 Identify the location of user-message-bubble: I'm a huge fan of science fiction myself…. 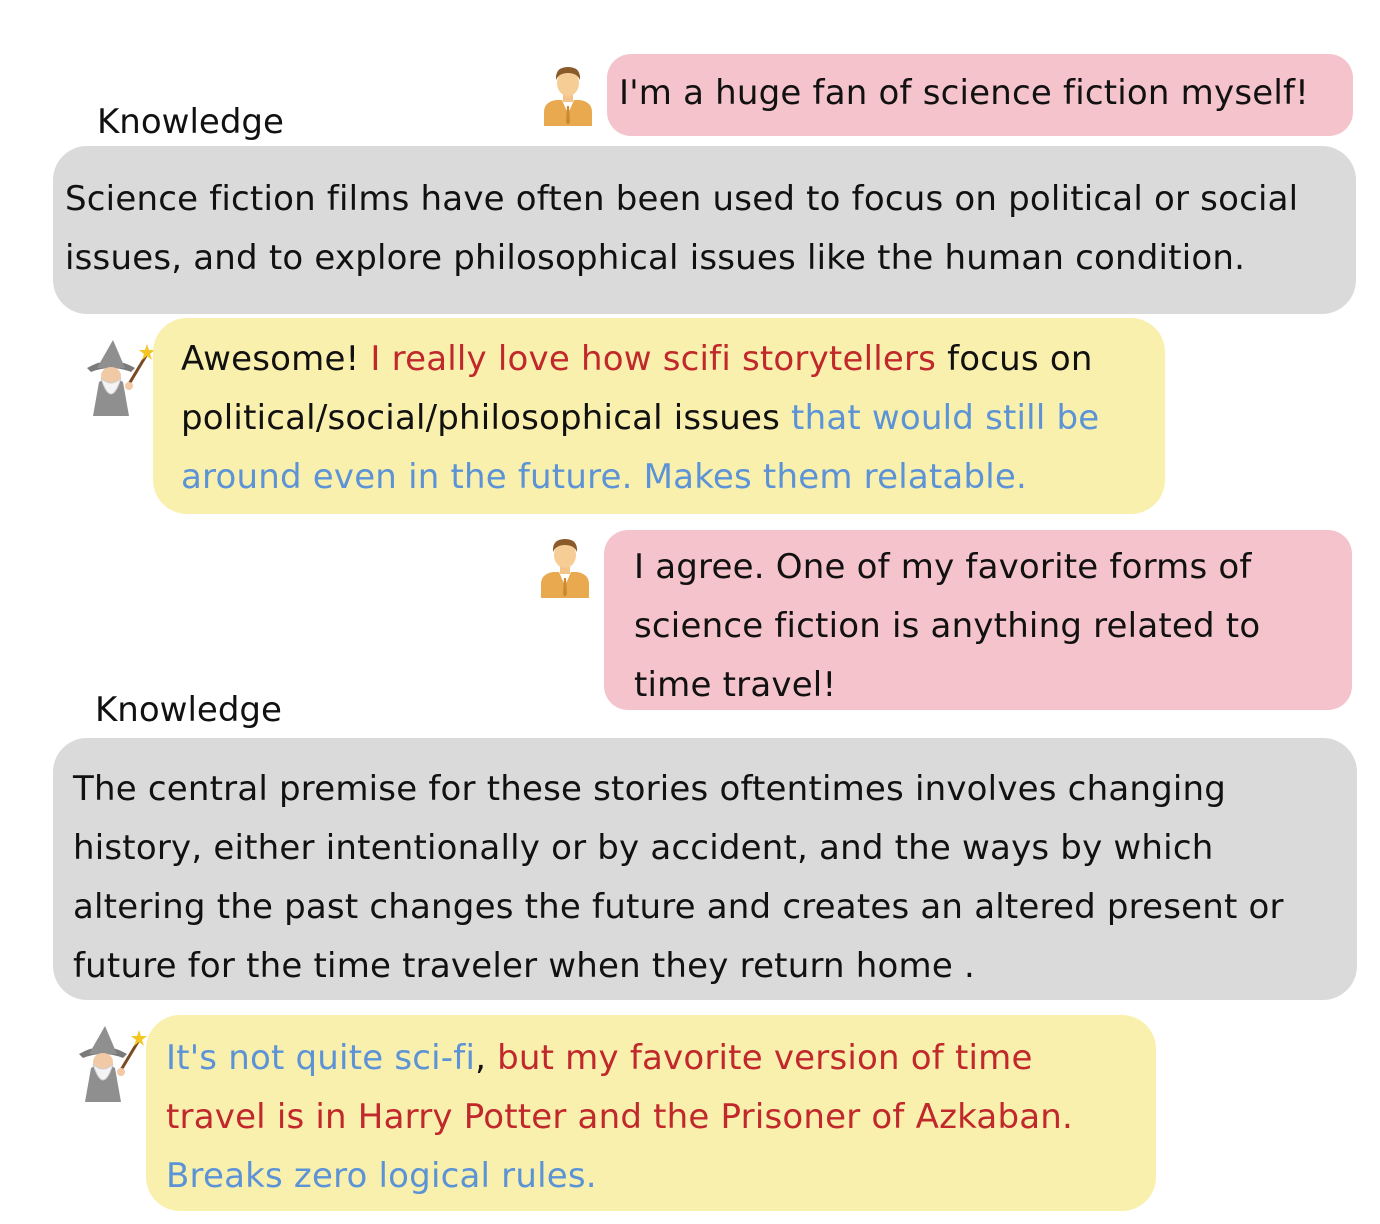
(980, 95).